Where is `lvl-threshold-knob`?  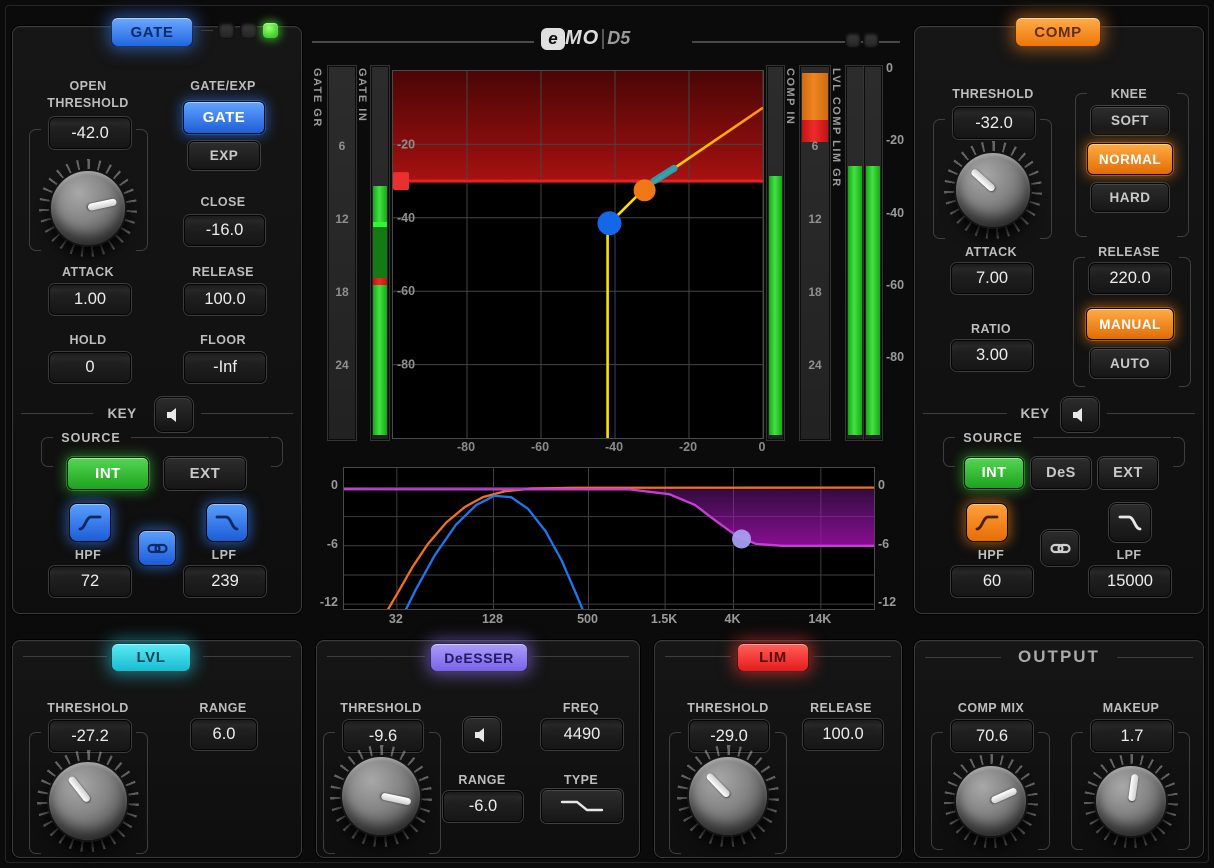 lvl-threshold-knob is located at coordinates (88, 801).